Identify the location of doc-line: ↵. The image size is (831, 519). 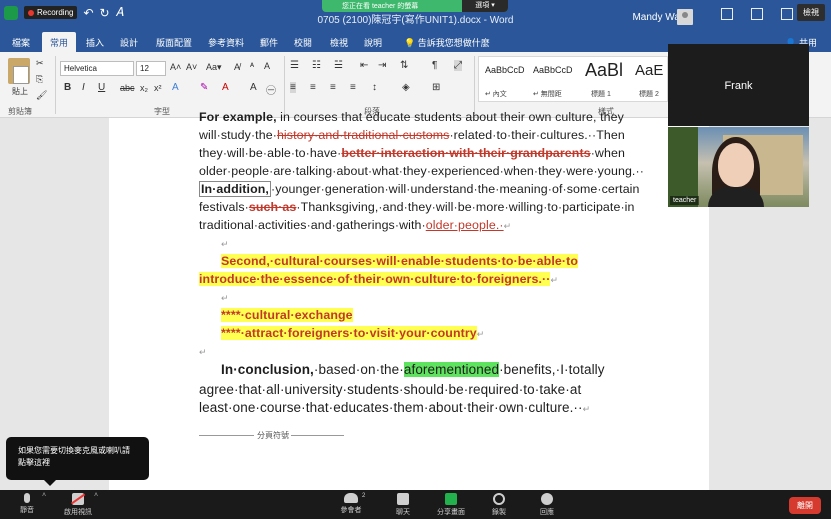
(225, 243).